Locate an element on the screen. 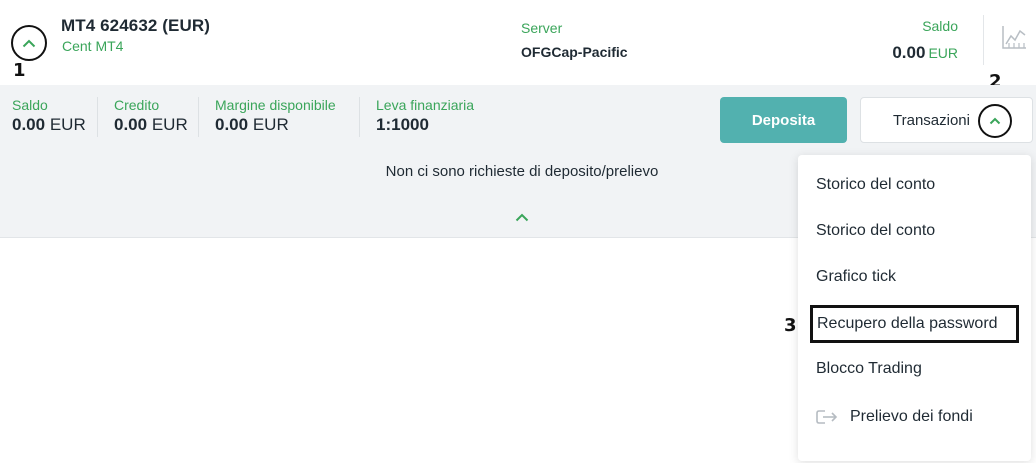 The height and width of the screenshot is (463, 1036). chart-icon is located at coordinates (1014, 37).